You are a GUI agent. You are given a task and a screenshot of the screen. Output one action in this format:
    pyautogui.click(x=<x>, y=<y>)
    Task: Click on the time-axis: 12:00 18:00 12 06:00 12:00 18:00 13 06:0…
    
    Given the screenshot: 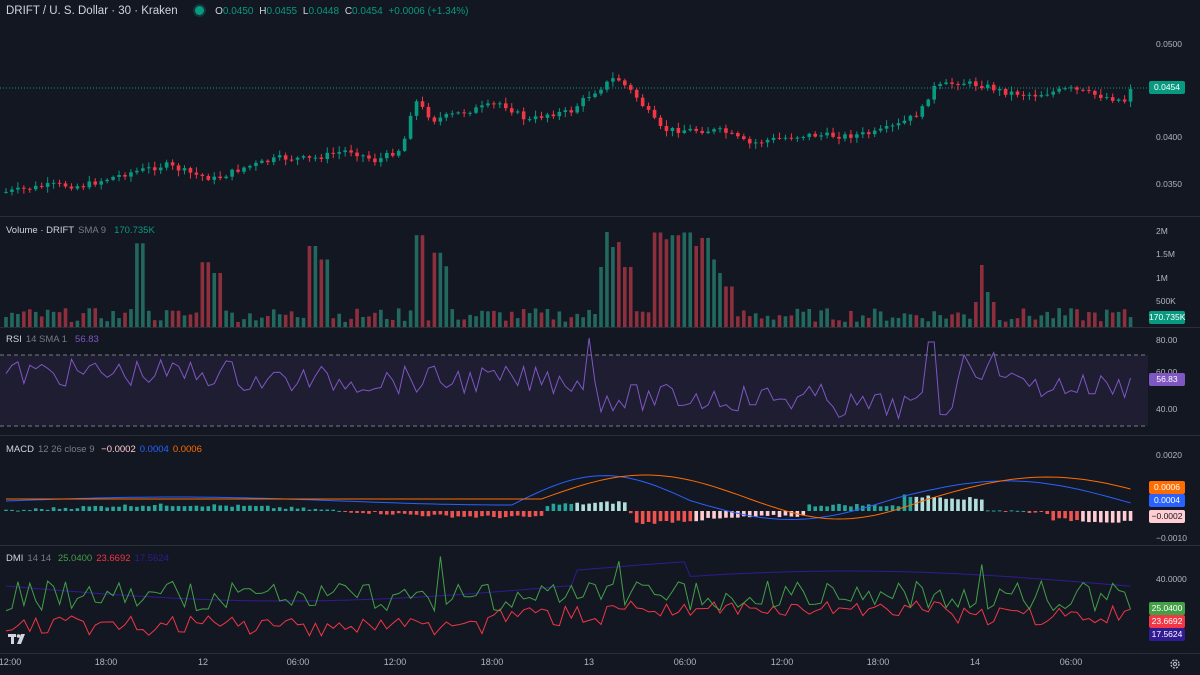 What is the action you would take?
    pyautogui.click(x=600, y=664)
    